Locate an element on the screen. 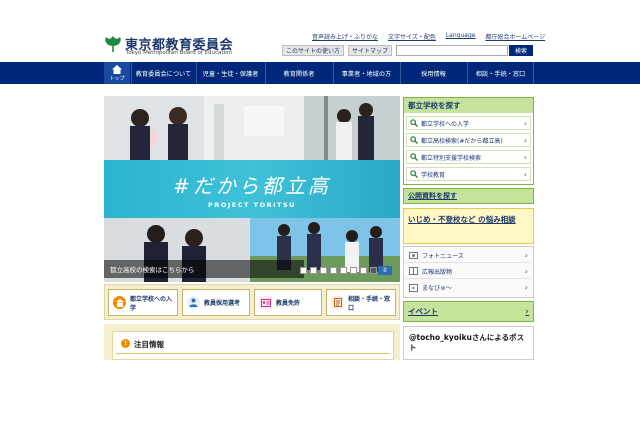 Image resolution: width=640 pixels, height=426 pixels. quick-link-license: 教員免許 is located at coordinates (288, 302).